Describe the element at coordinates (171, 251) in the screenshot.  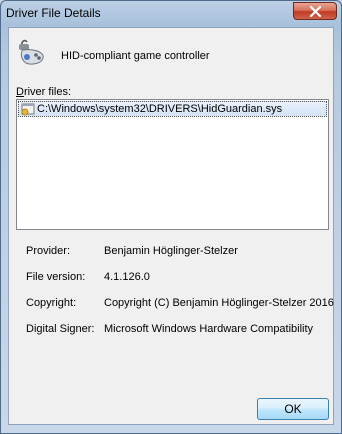
I see `provider-value: Benjamin Höglinger-Stelzer` at that location.